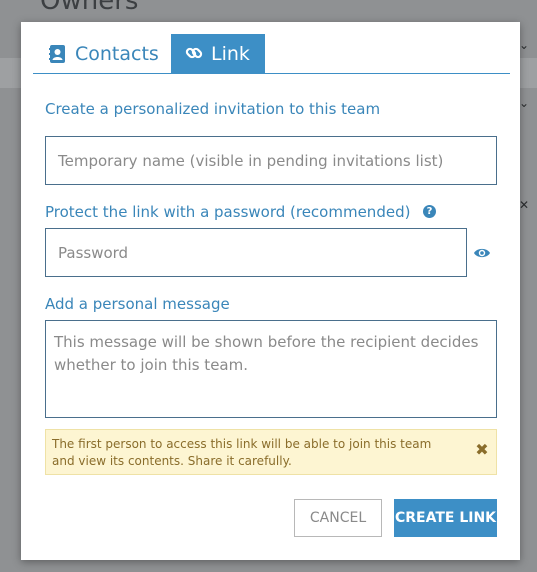  Describe the element at coordinates (482, 450) in the screenshot. I see `close-icon: ✖` at that location.